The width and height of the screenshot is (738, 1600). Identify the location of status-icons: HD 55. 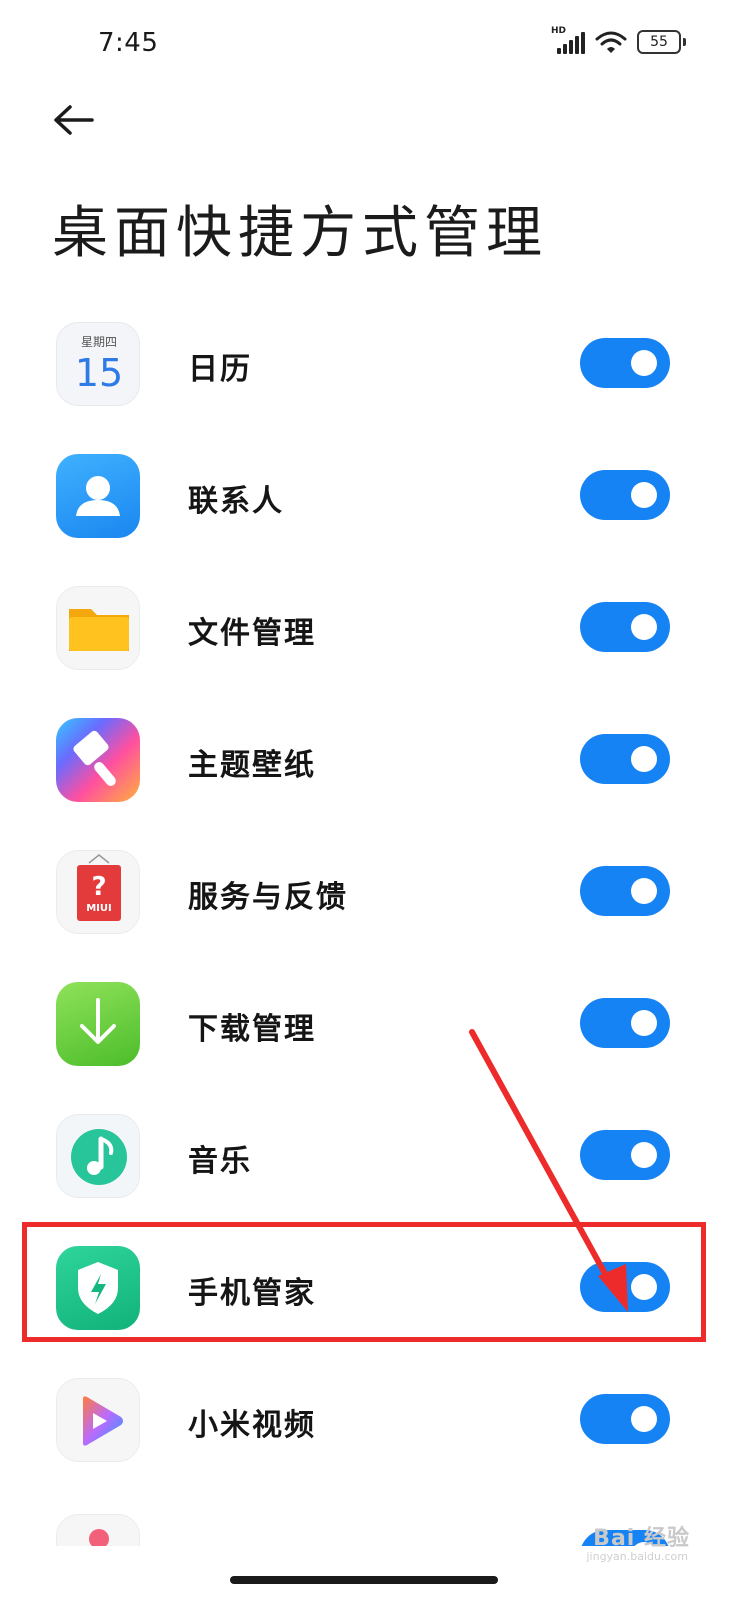
(618, 40).